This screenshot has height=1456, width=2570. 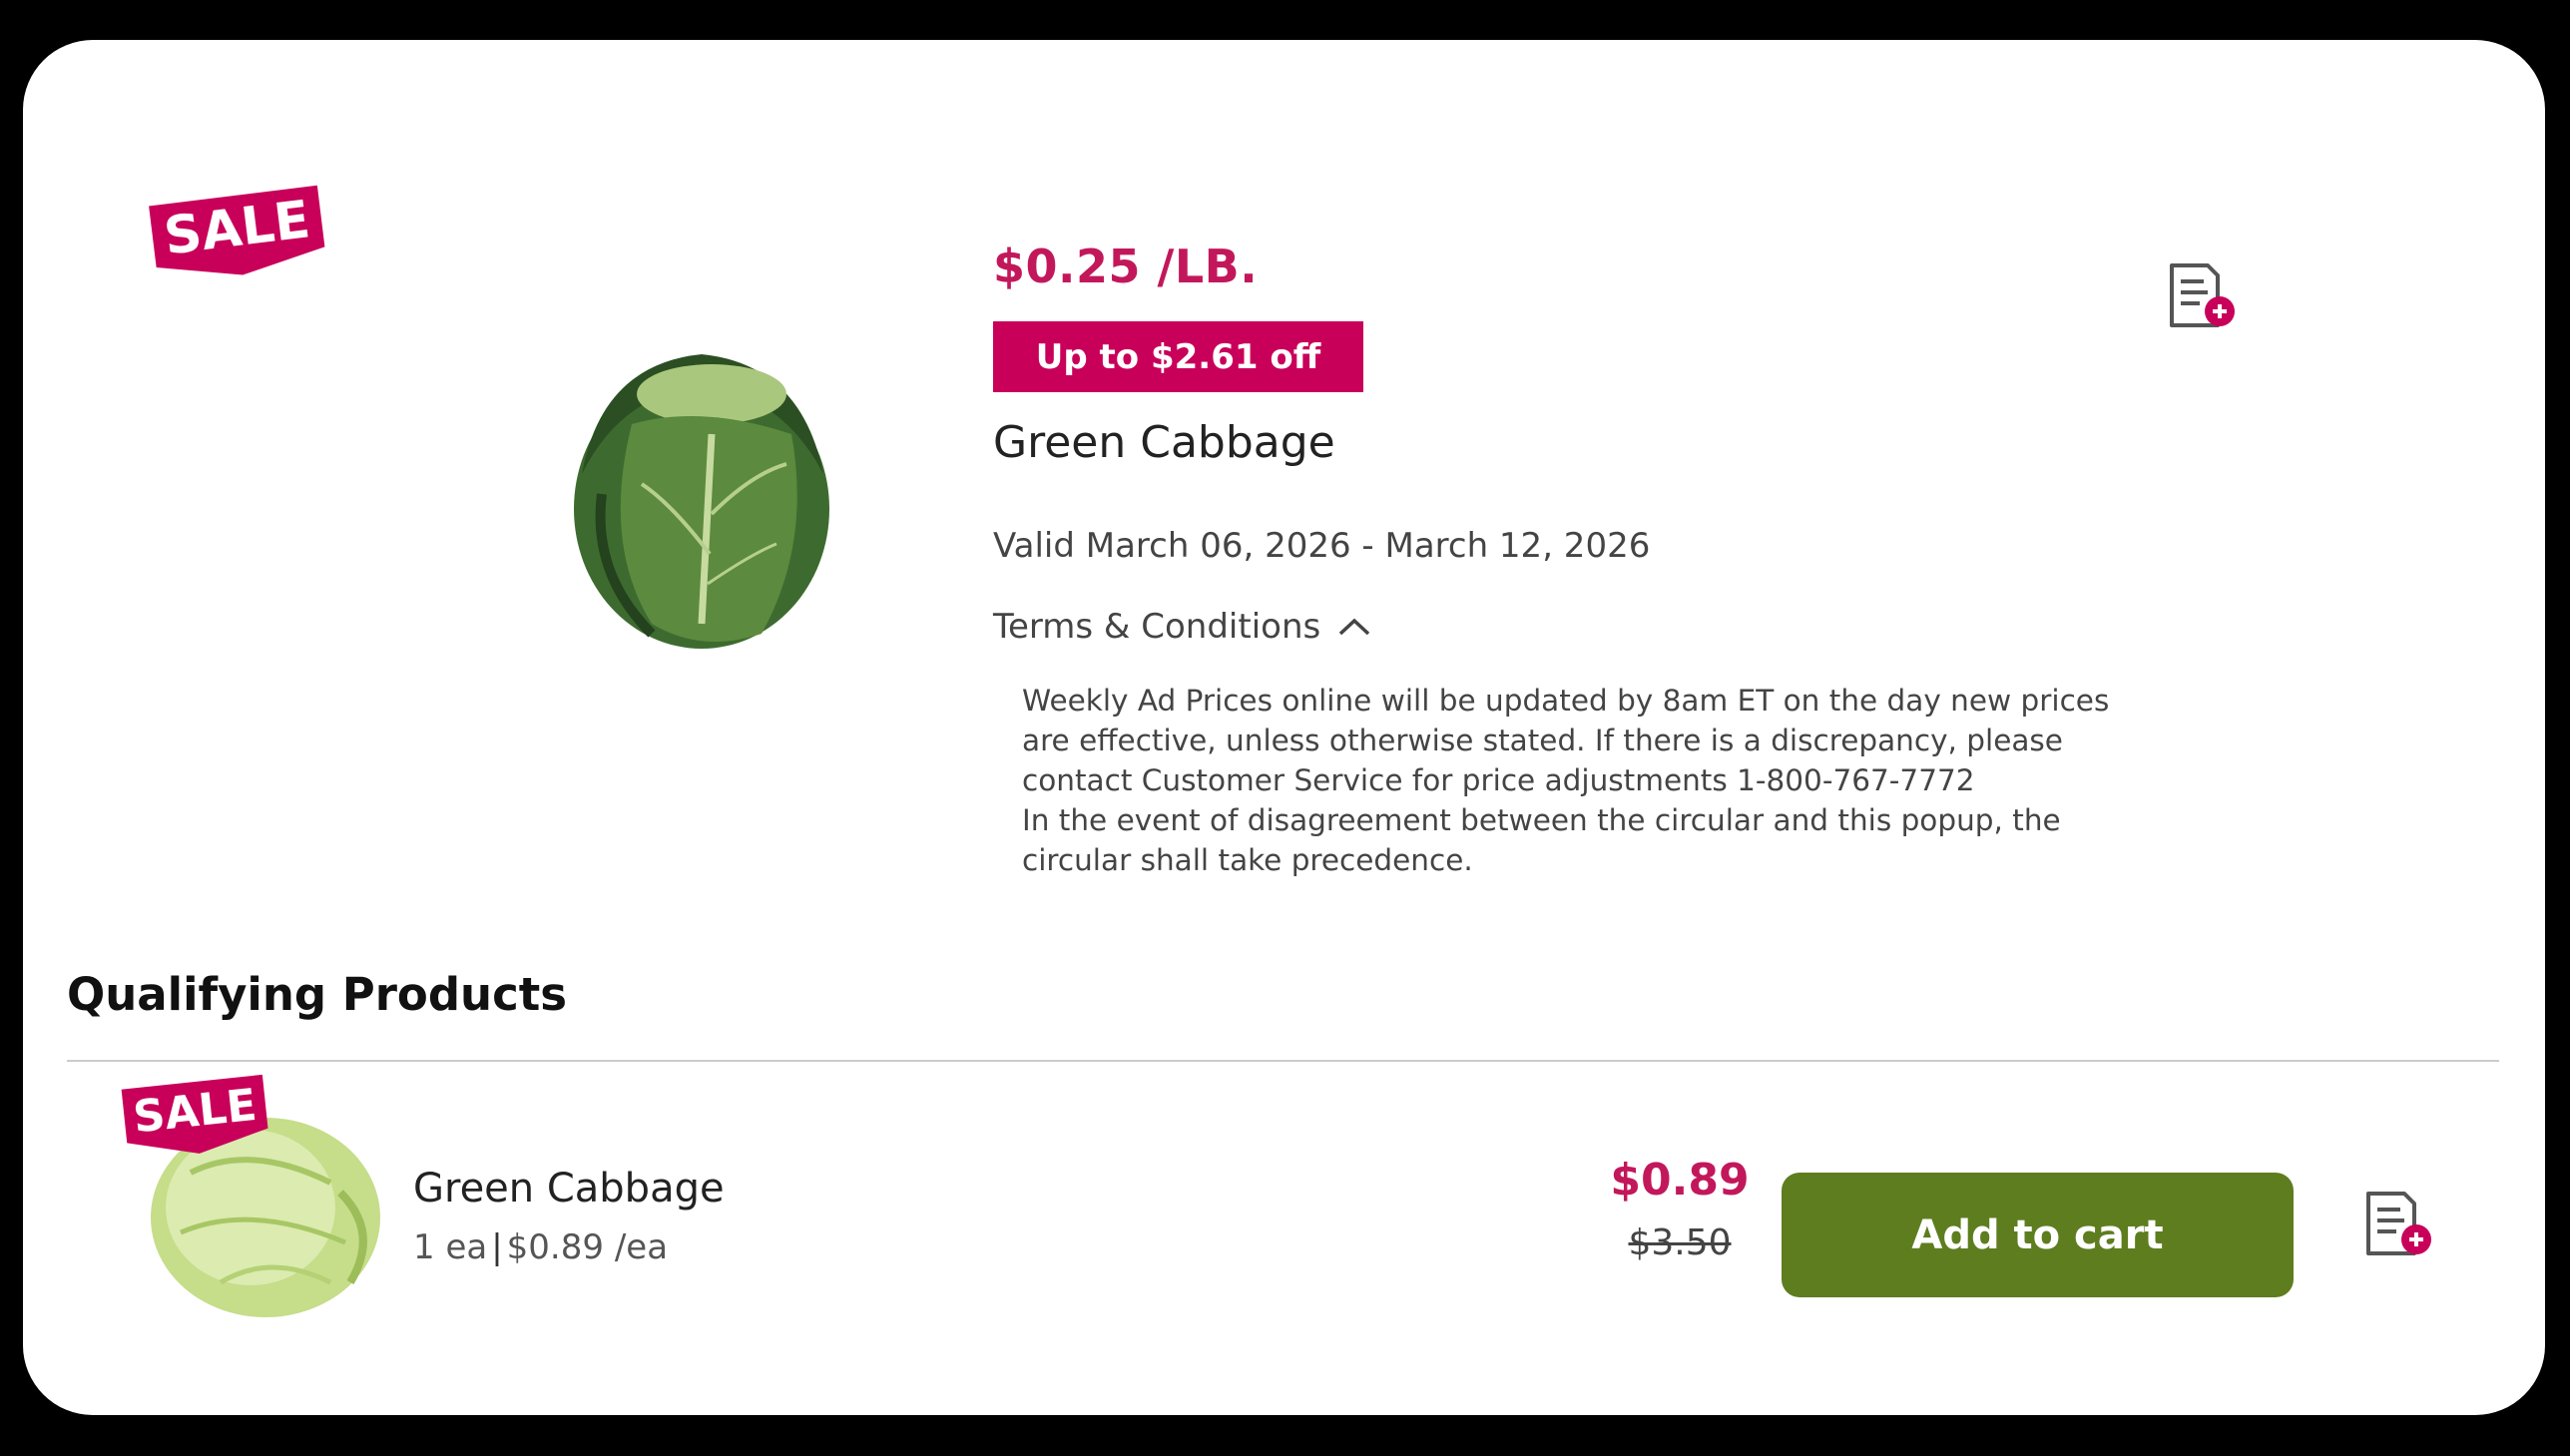 What do you see at coordinates (1157, 627) in the screenshot?
I see `terms-label: Terms & Conditions` at bounding box center [1157, 627].